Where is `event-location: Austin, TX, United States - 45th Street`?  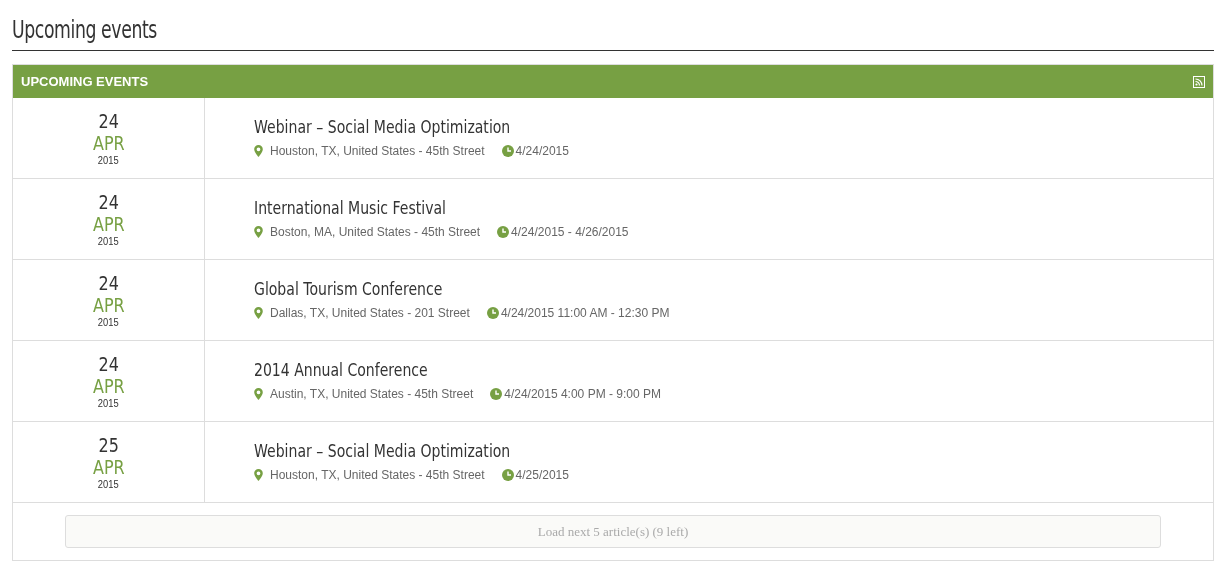 event-location: Austin, TX, United States - 45th Street is located at coordinates (372, 394).